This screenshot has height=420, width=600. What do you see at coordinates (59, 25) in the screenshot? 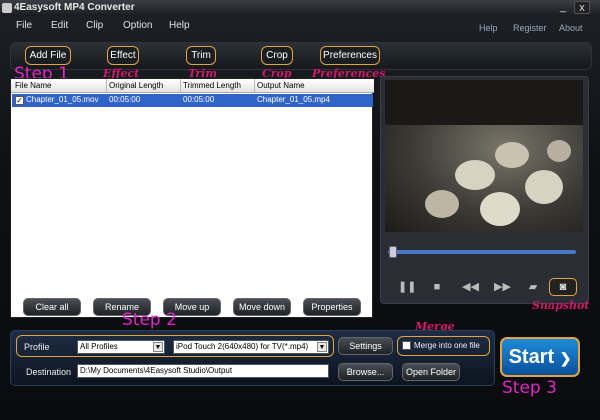
I see `menu-edit: Edit` at bounding box center [59, 25].